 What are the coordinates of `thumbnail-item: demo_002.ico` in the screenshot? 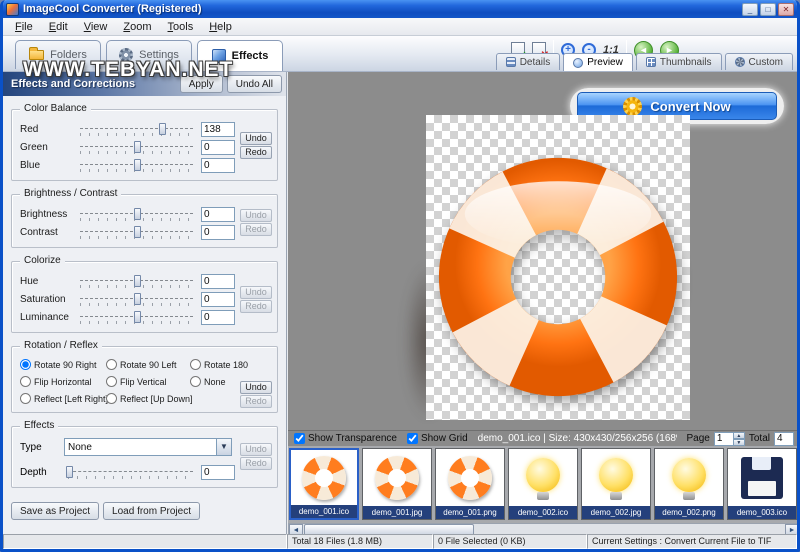 It's located at (543, 484).